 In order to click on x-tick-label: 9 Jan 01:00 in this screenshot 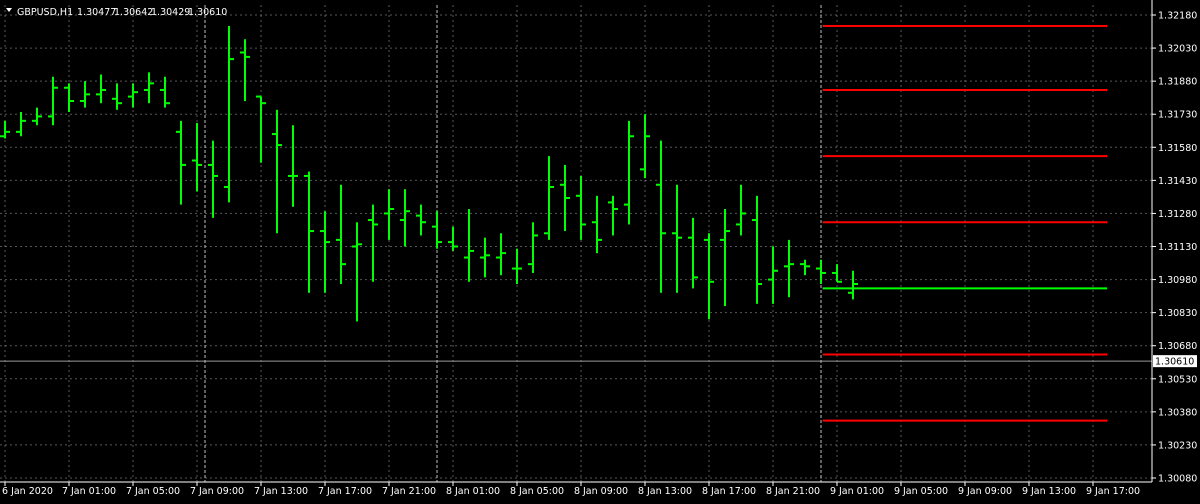, I will do `click(857, 491)`.